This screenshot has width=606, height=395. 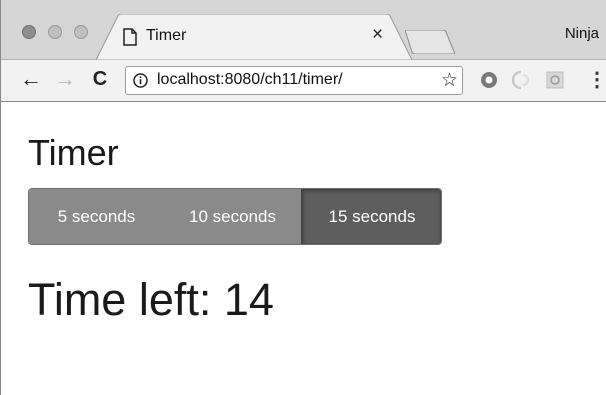 I want to click on new-tab-button, so click(x=430, y=42).